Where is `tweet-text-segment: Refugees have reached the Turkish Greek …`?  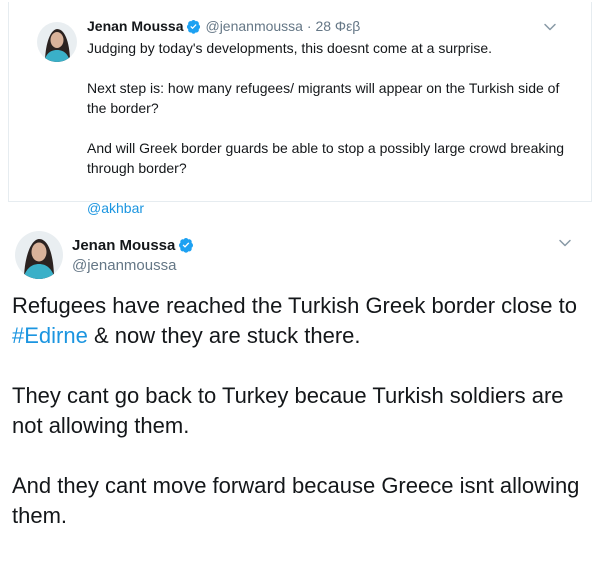
tweet-text-segment: Refugees have reached the Turkish Greek … is located at coordinates (294, 305).